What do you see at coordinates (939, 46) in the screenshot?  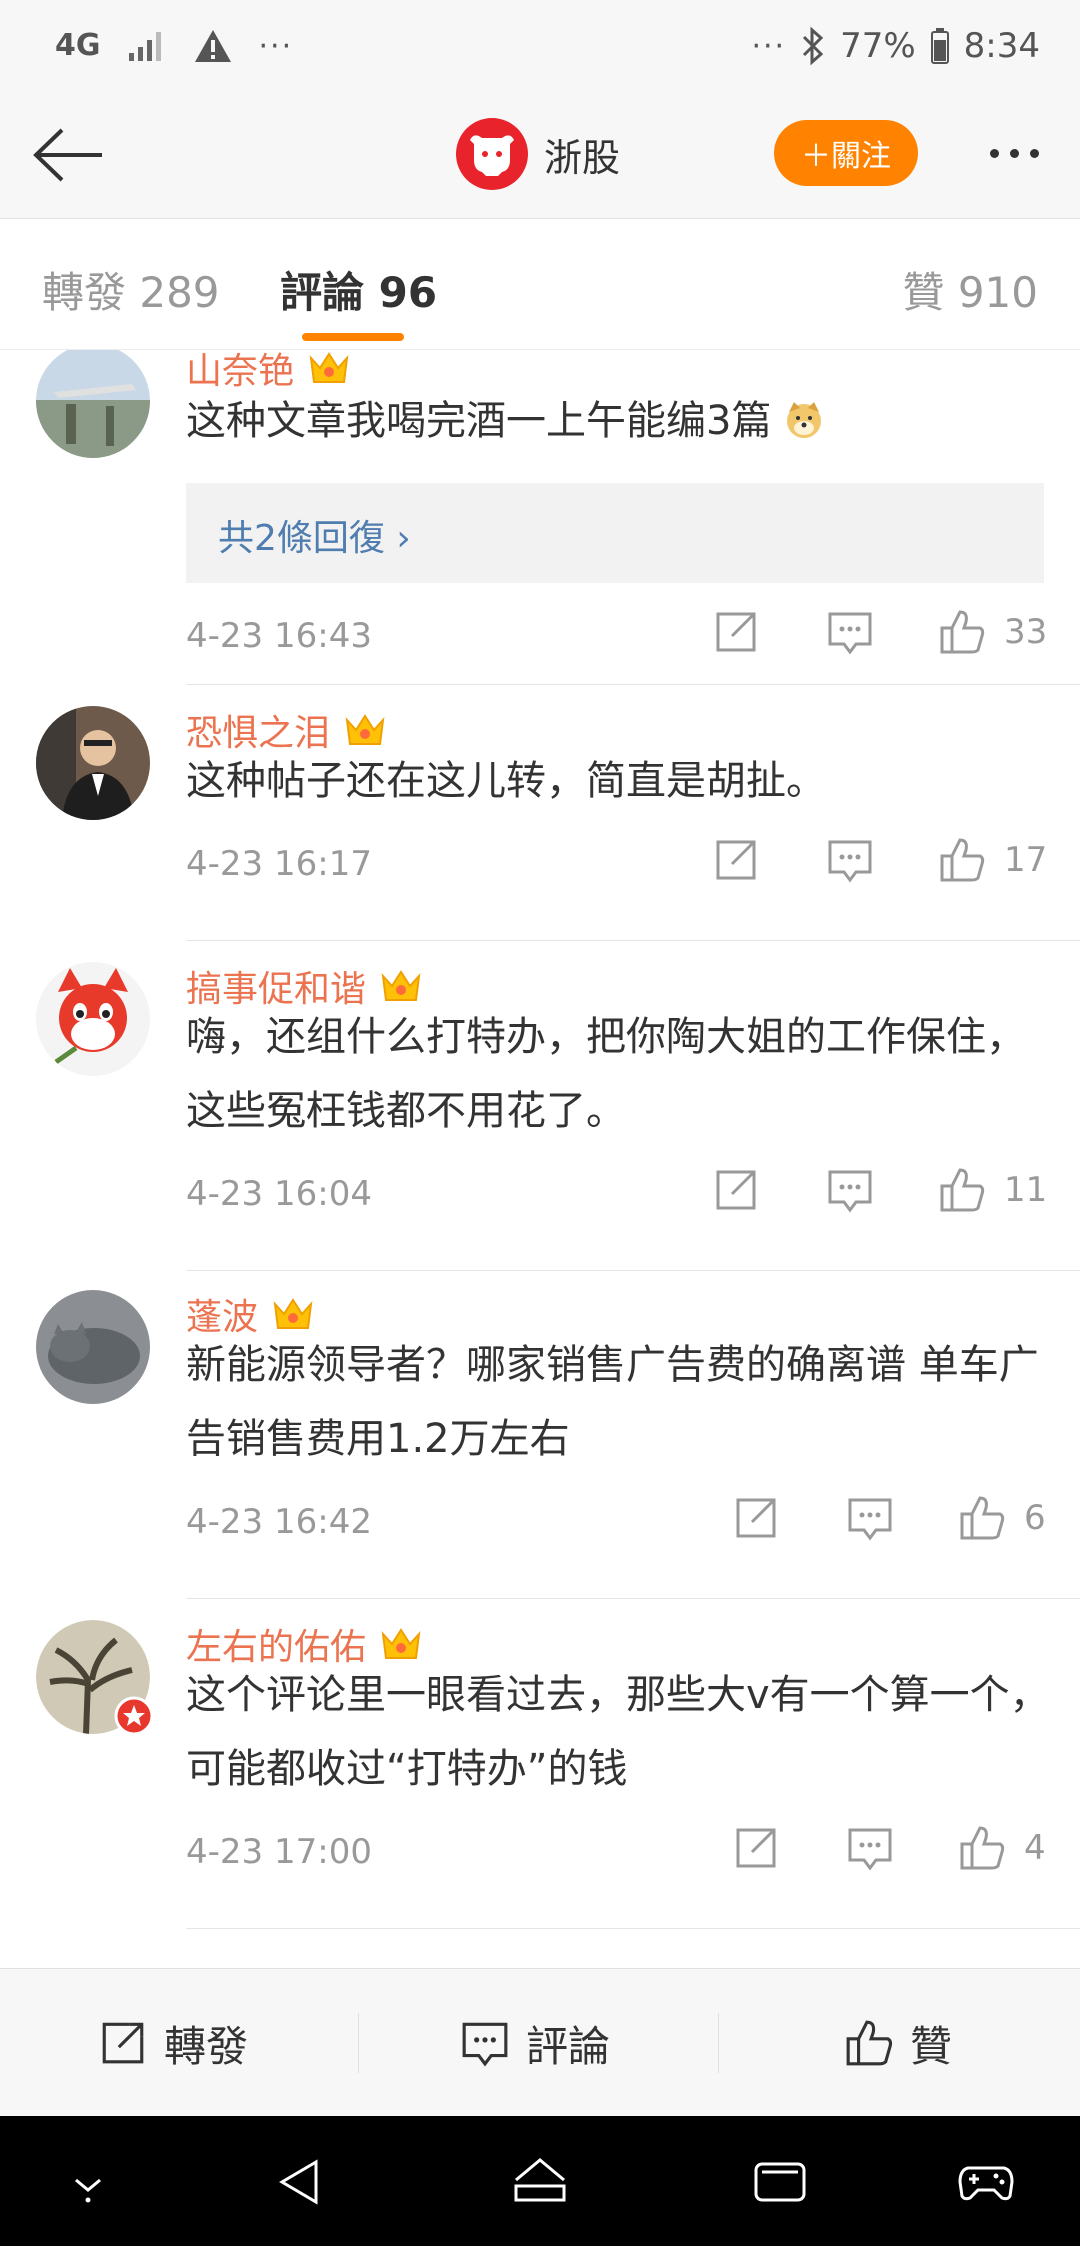 I see `battery-icon` at bounding box center [939, 46].